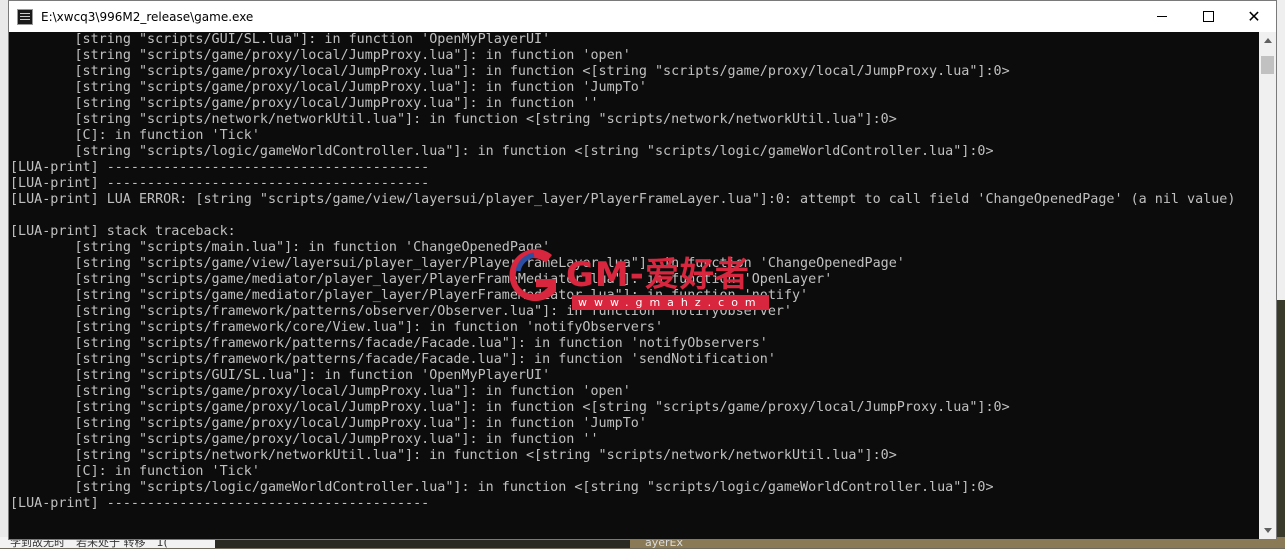 The image size is (1285, 549). What do you see at coordinates (147, 16) in the screenshot?
I see `window-title: E:\xwcq3\996M2_release\game.exe` at bounding box center [147, 16].